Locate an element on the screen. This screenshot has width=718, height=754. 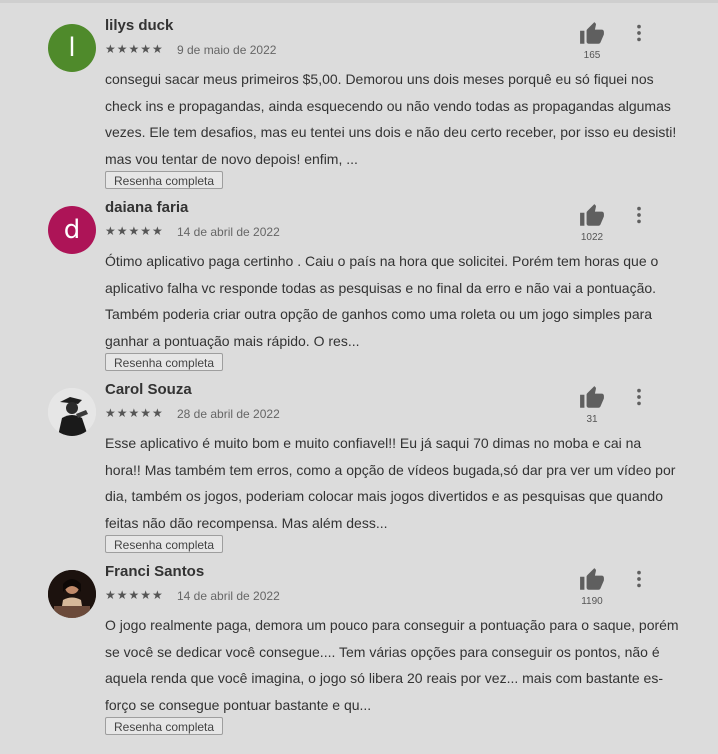
like-count: 31 is located at coordinates (592, 419).